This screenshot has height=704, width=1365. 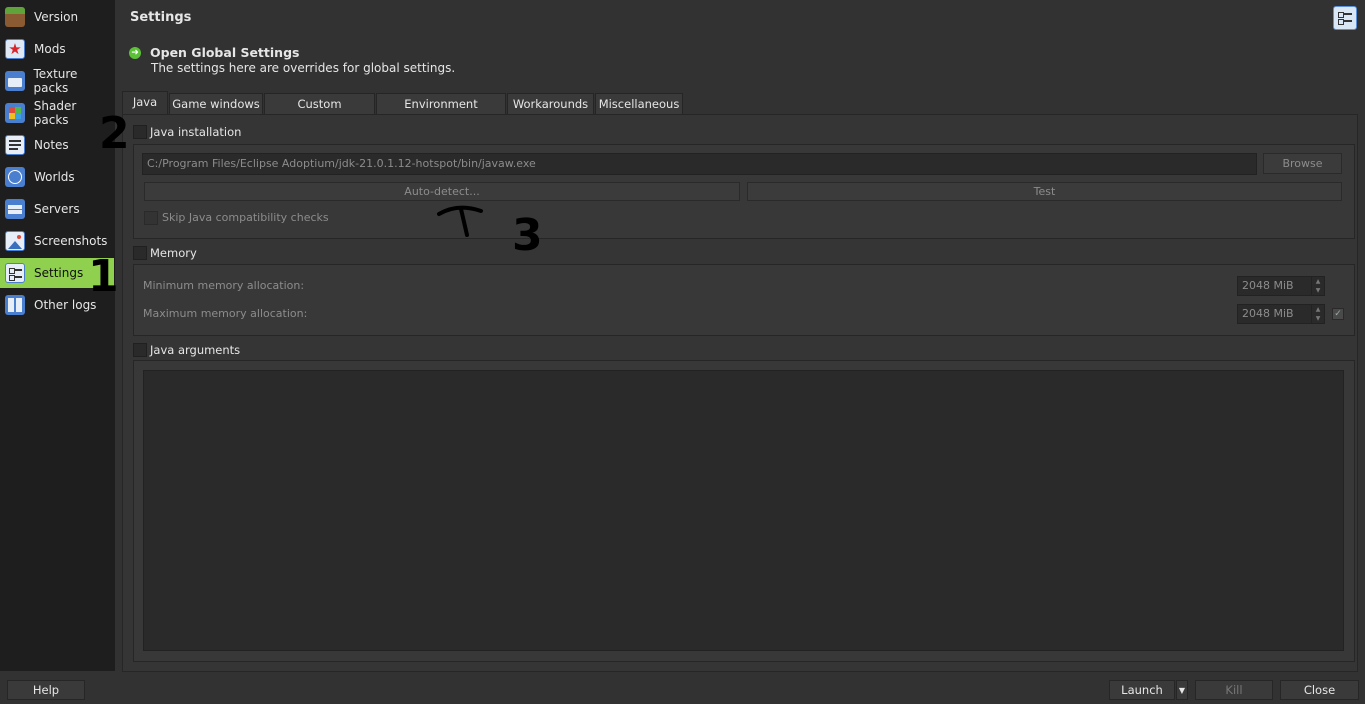 I want to click on skip-java-checks-label: Skip Java compatibility checks, so click(x=245, y=217).